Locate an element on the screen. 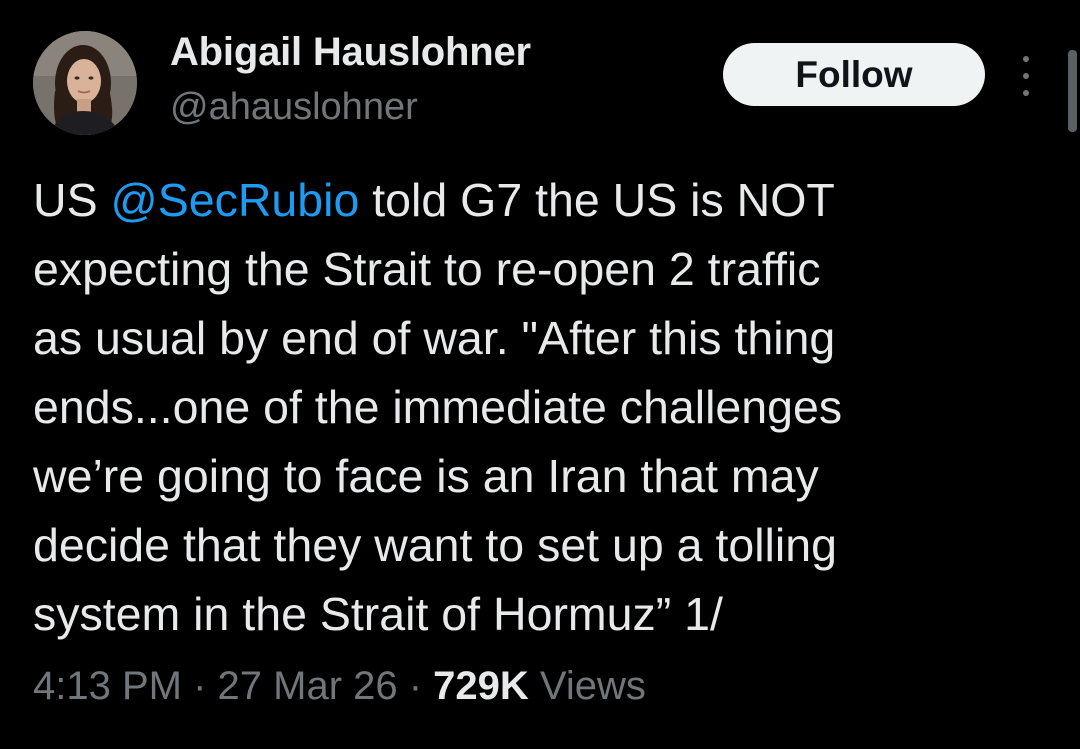 The height and width of the screenshot is (749, 1080). tweet-line: US @SecRubio told G7 the US is NOT is located at coordinates (538, 200).